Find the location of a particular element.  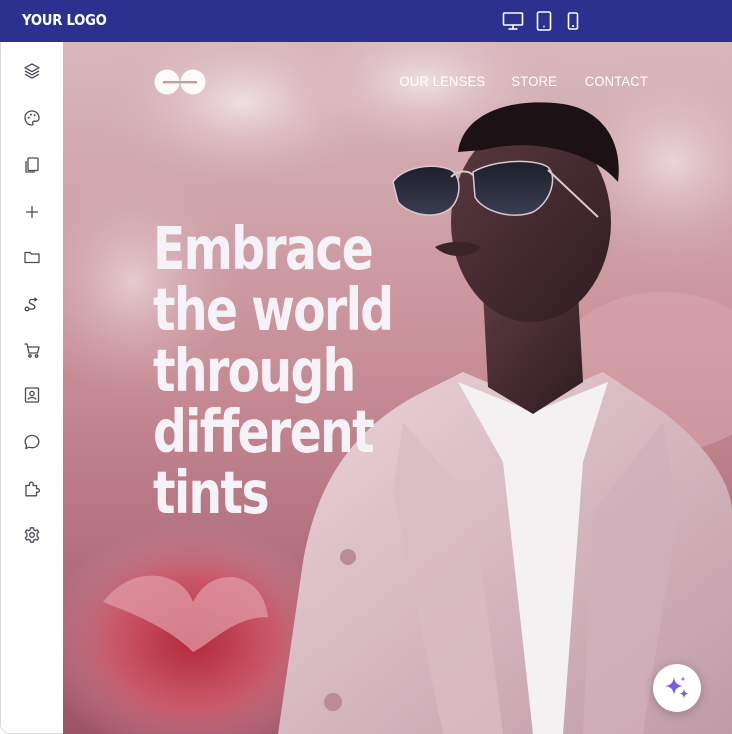

contact-card-icon is located at coordinates (32, 395).